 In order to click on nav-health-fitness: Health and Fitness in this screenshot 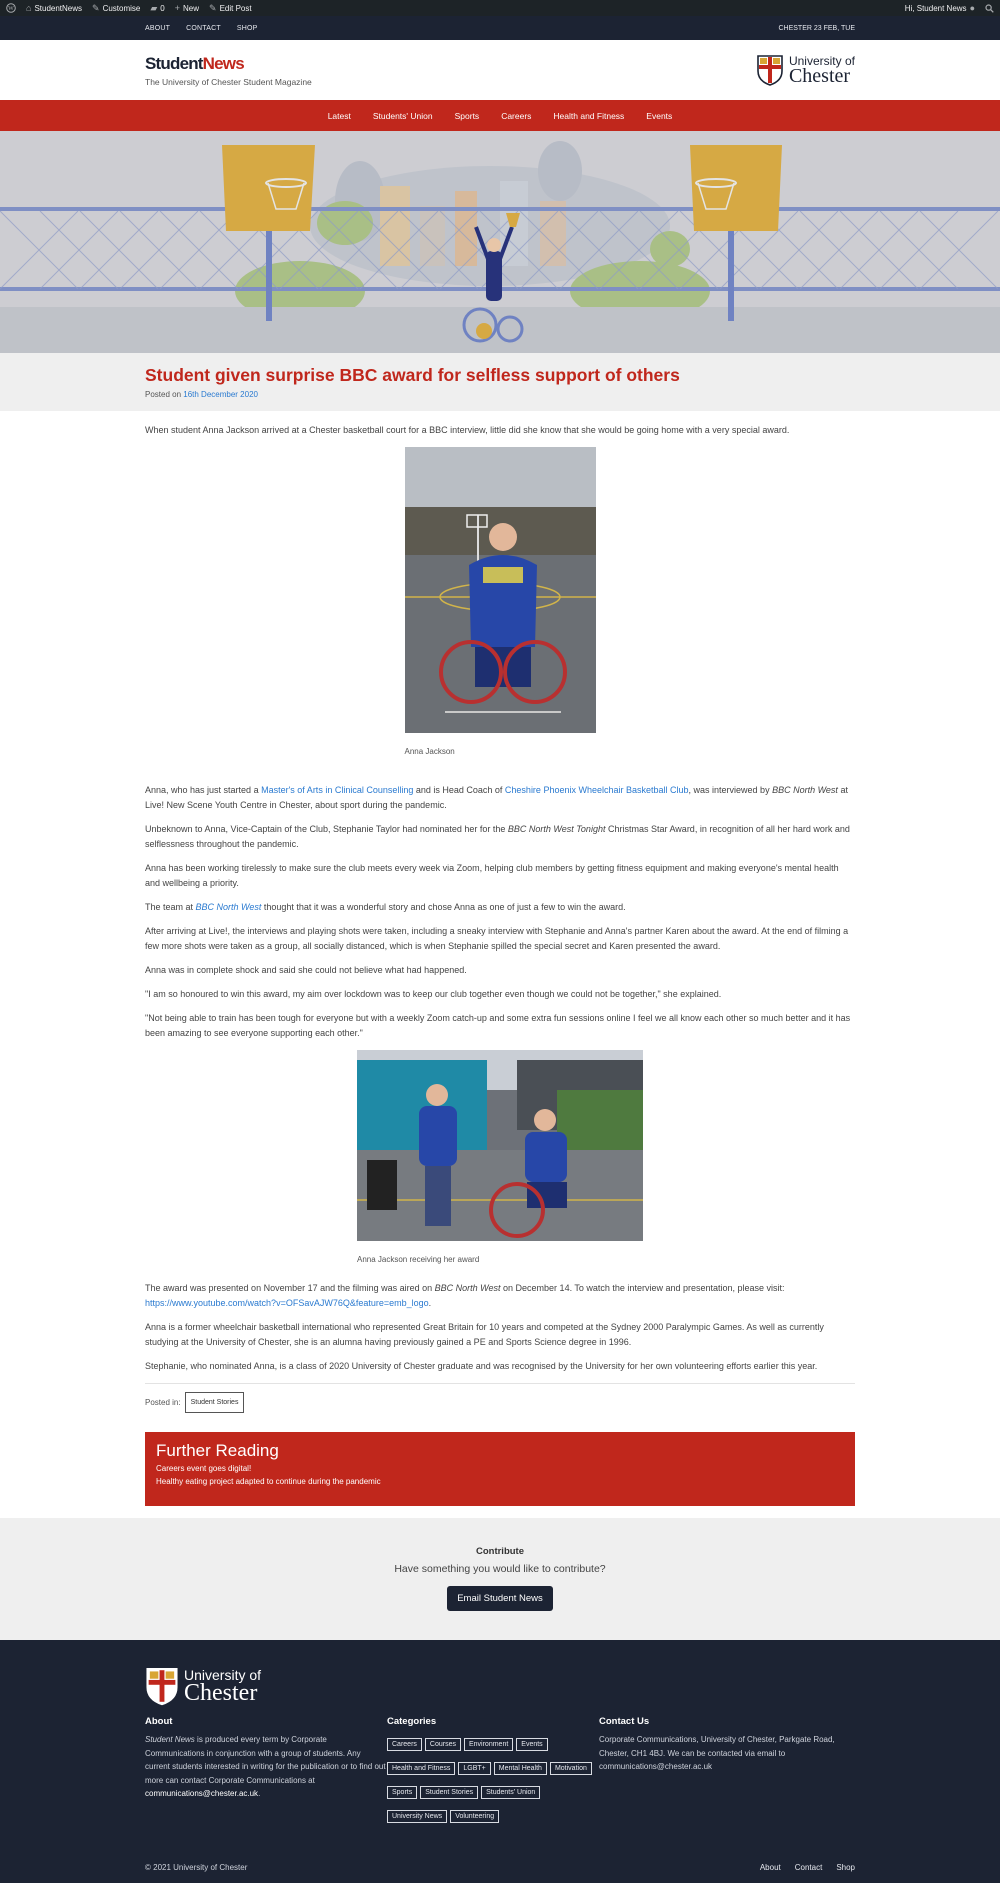, I will do `click(588, 116)`.